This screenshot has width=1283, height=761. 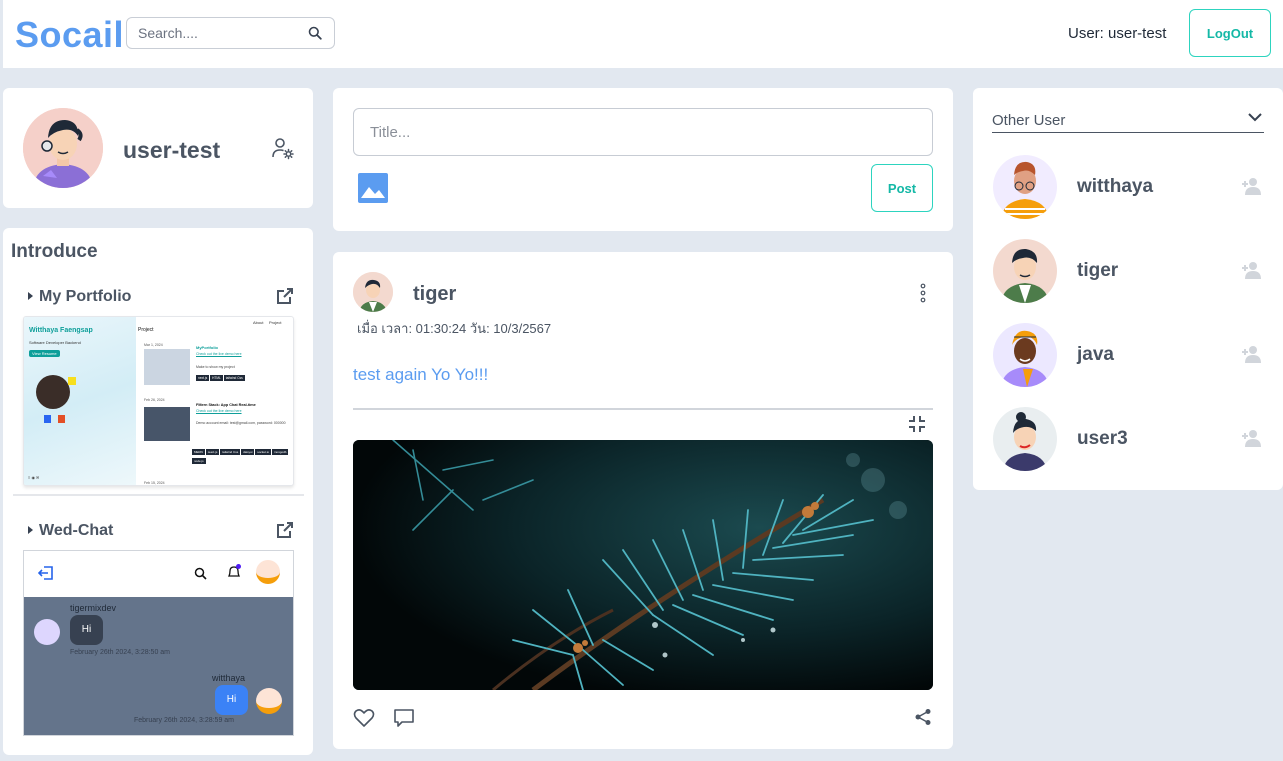 I want to click on webchat-label: Wed-Chat, so click(x=76, y=530).